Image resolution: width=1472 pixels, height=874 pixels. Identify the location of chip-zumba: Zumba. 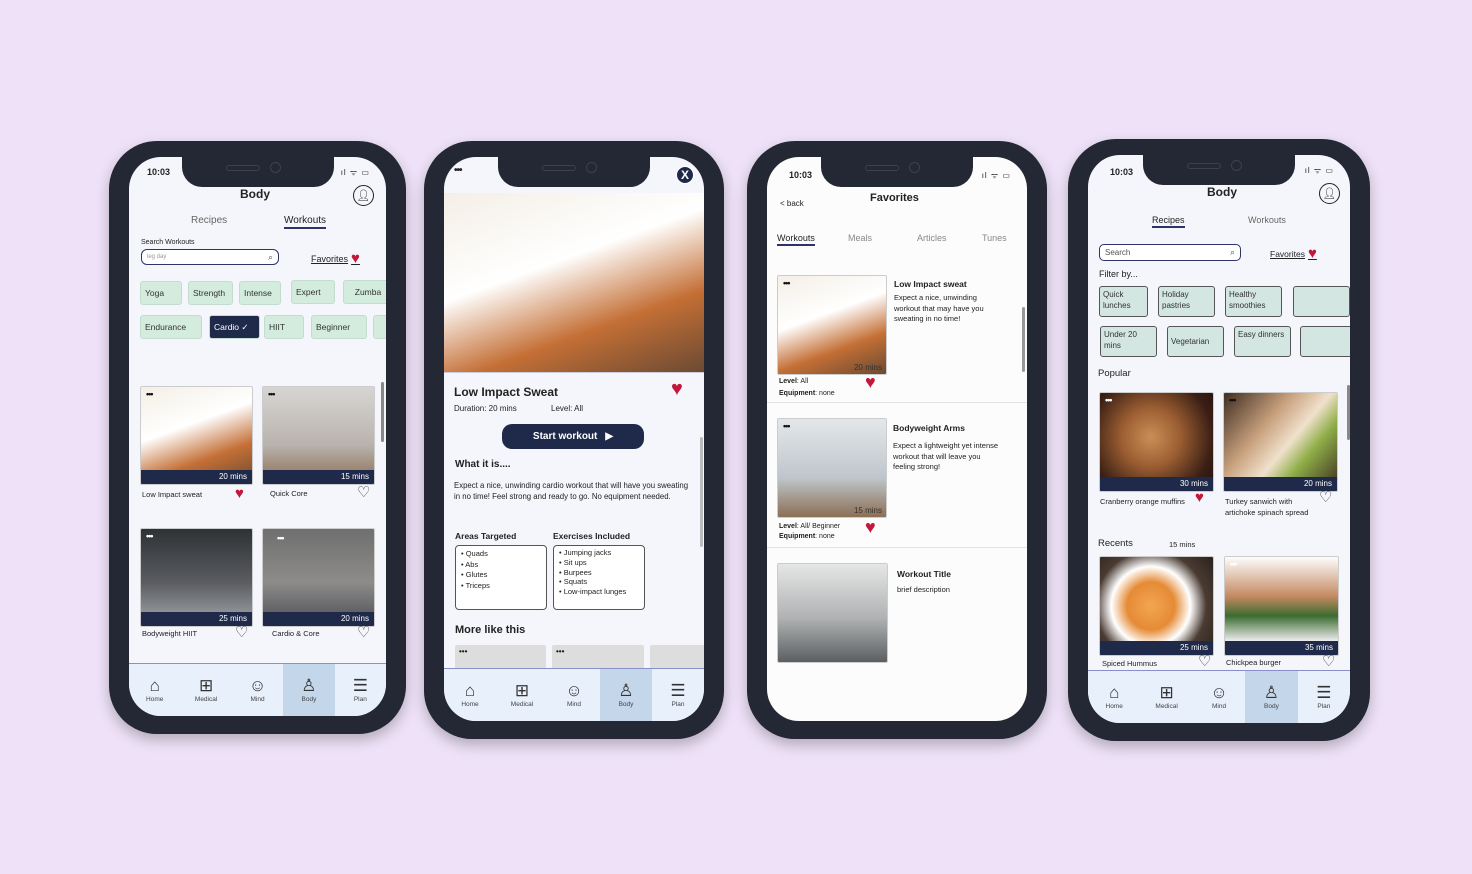
(364, 292).